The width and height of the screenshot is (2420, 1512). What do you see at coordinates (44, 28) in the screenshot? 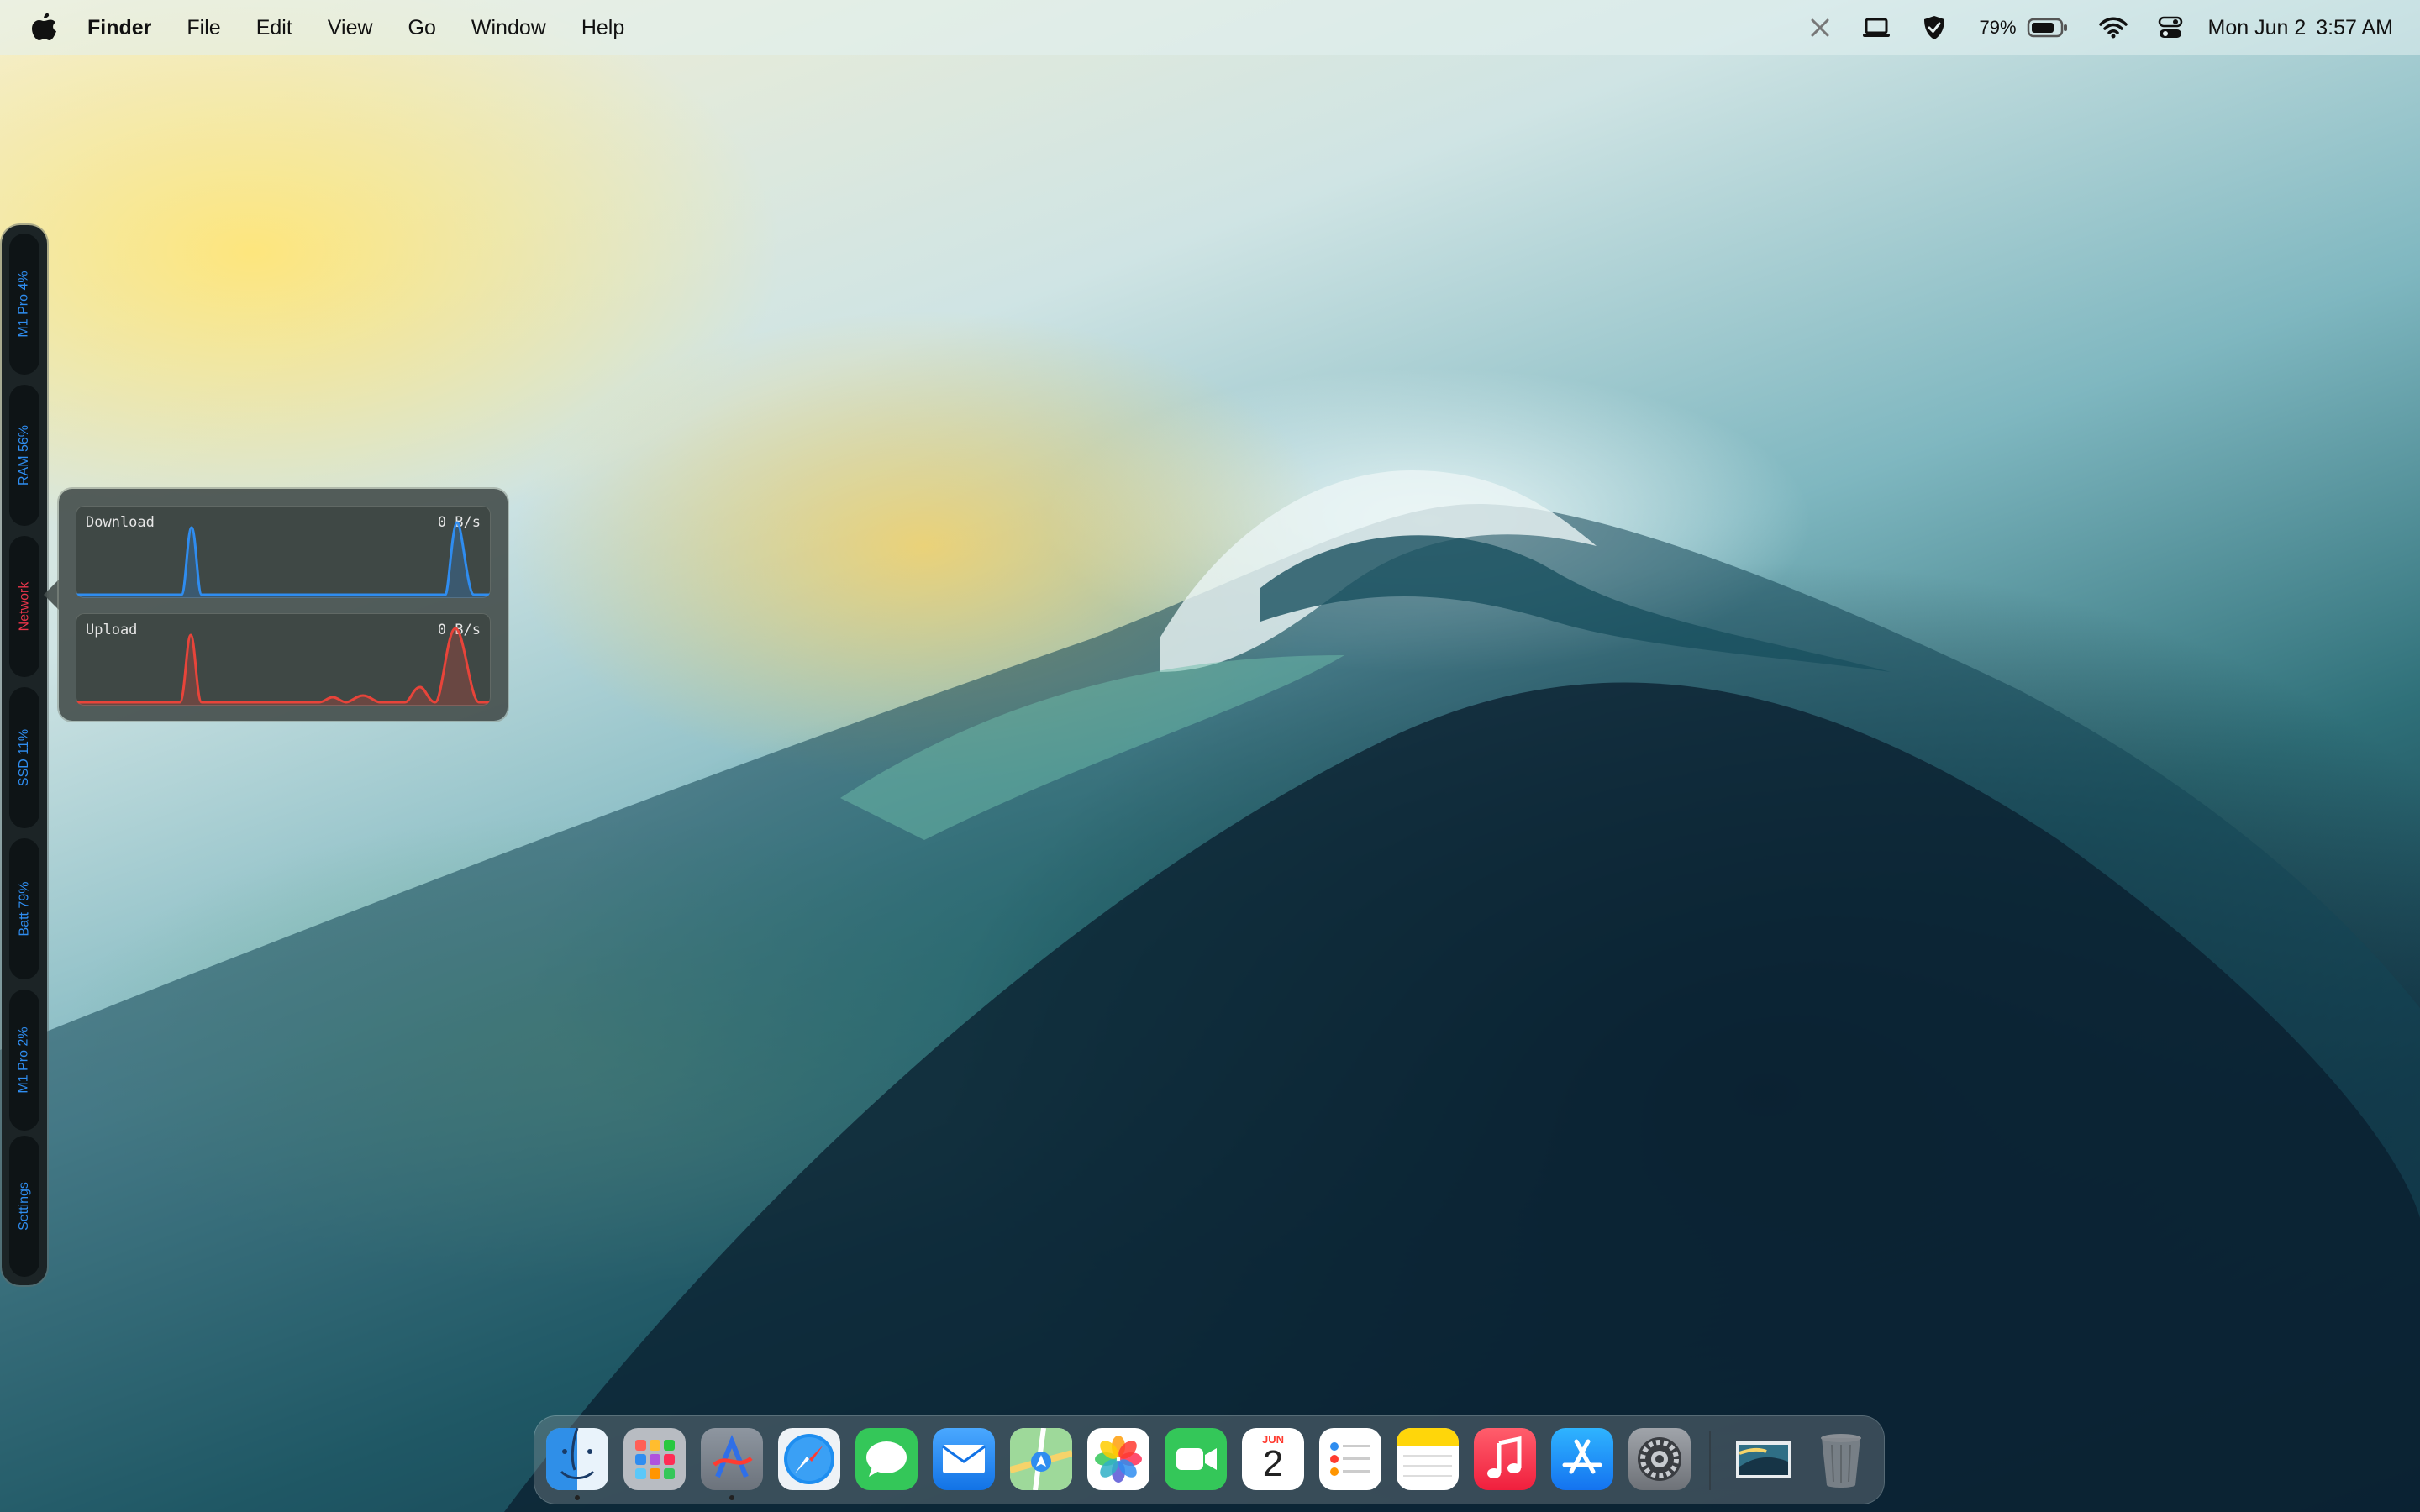
I see `apple-menu-icon` at bounding box center [44, 28].